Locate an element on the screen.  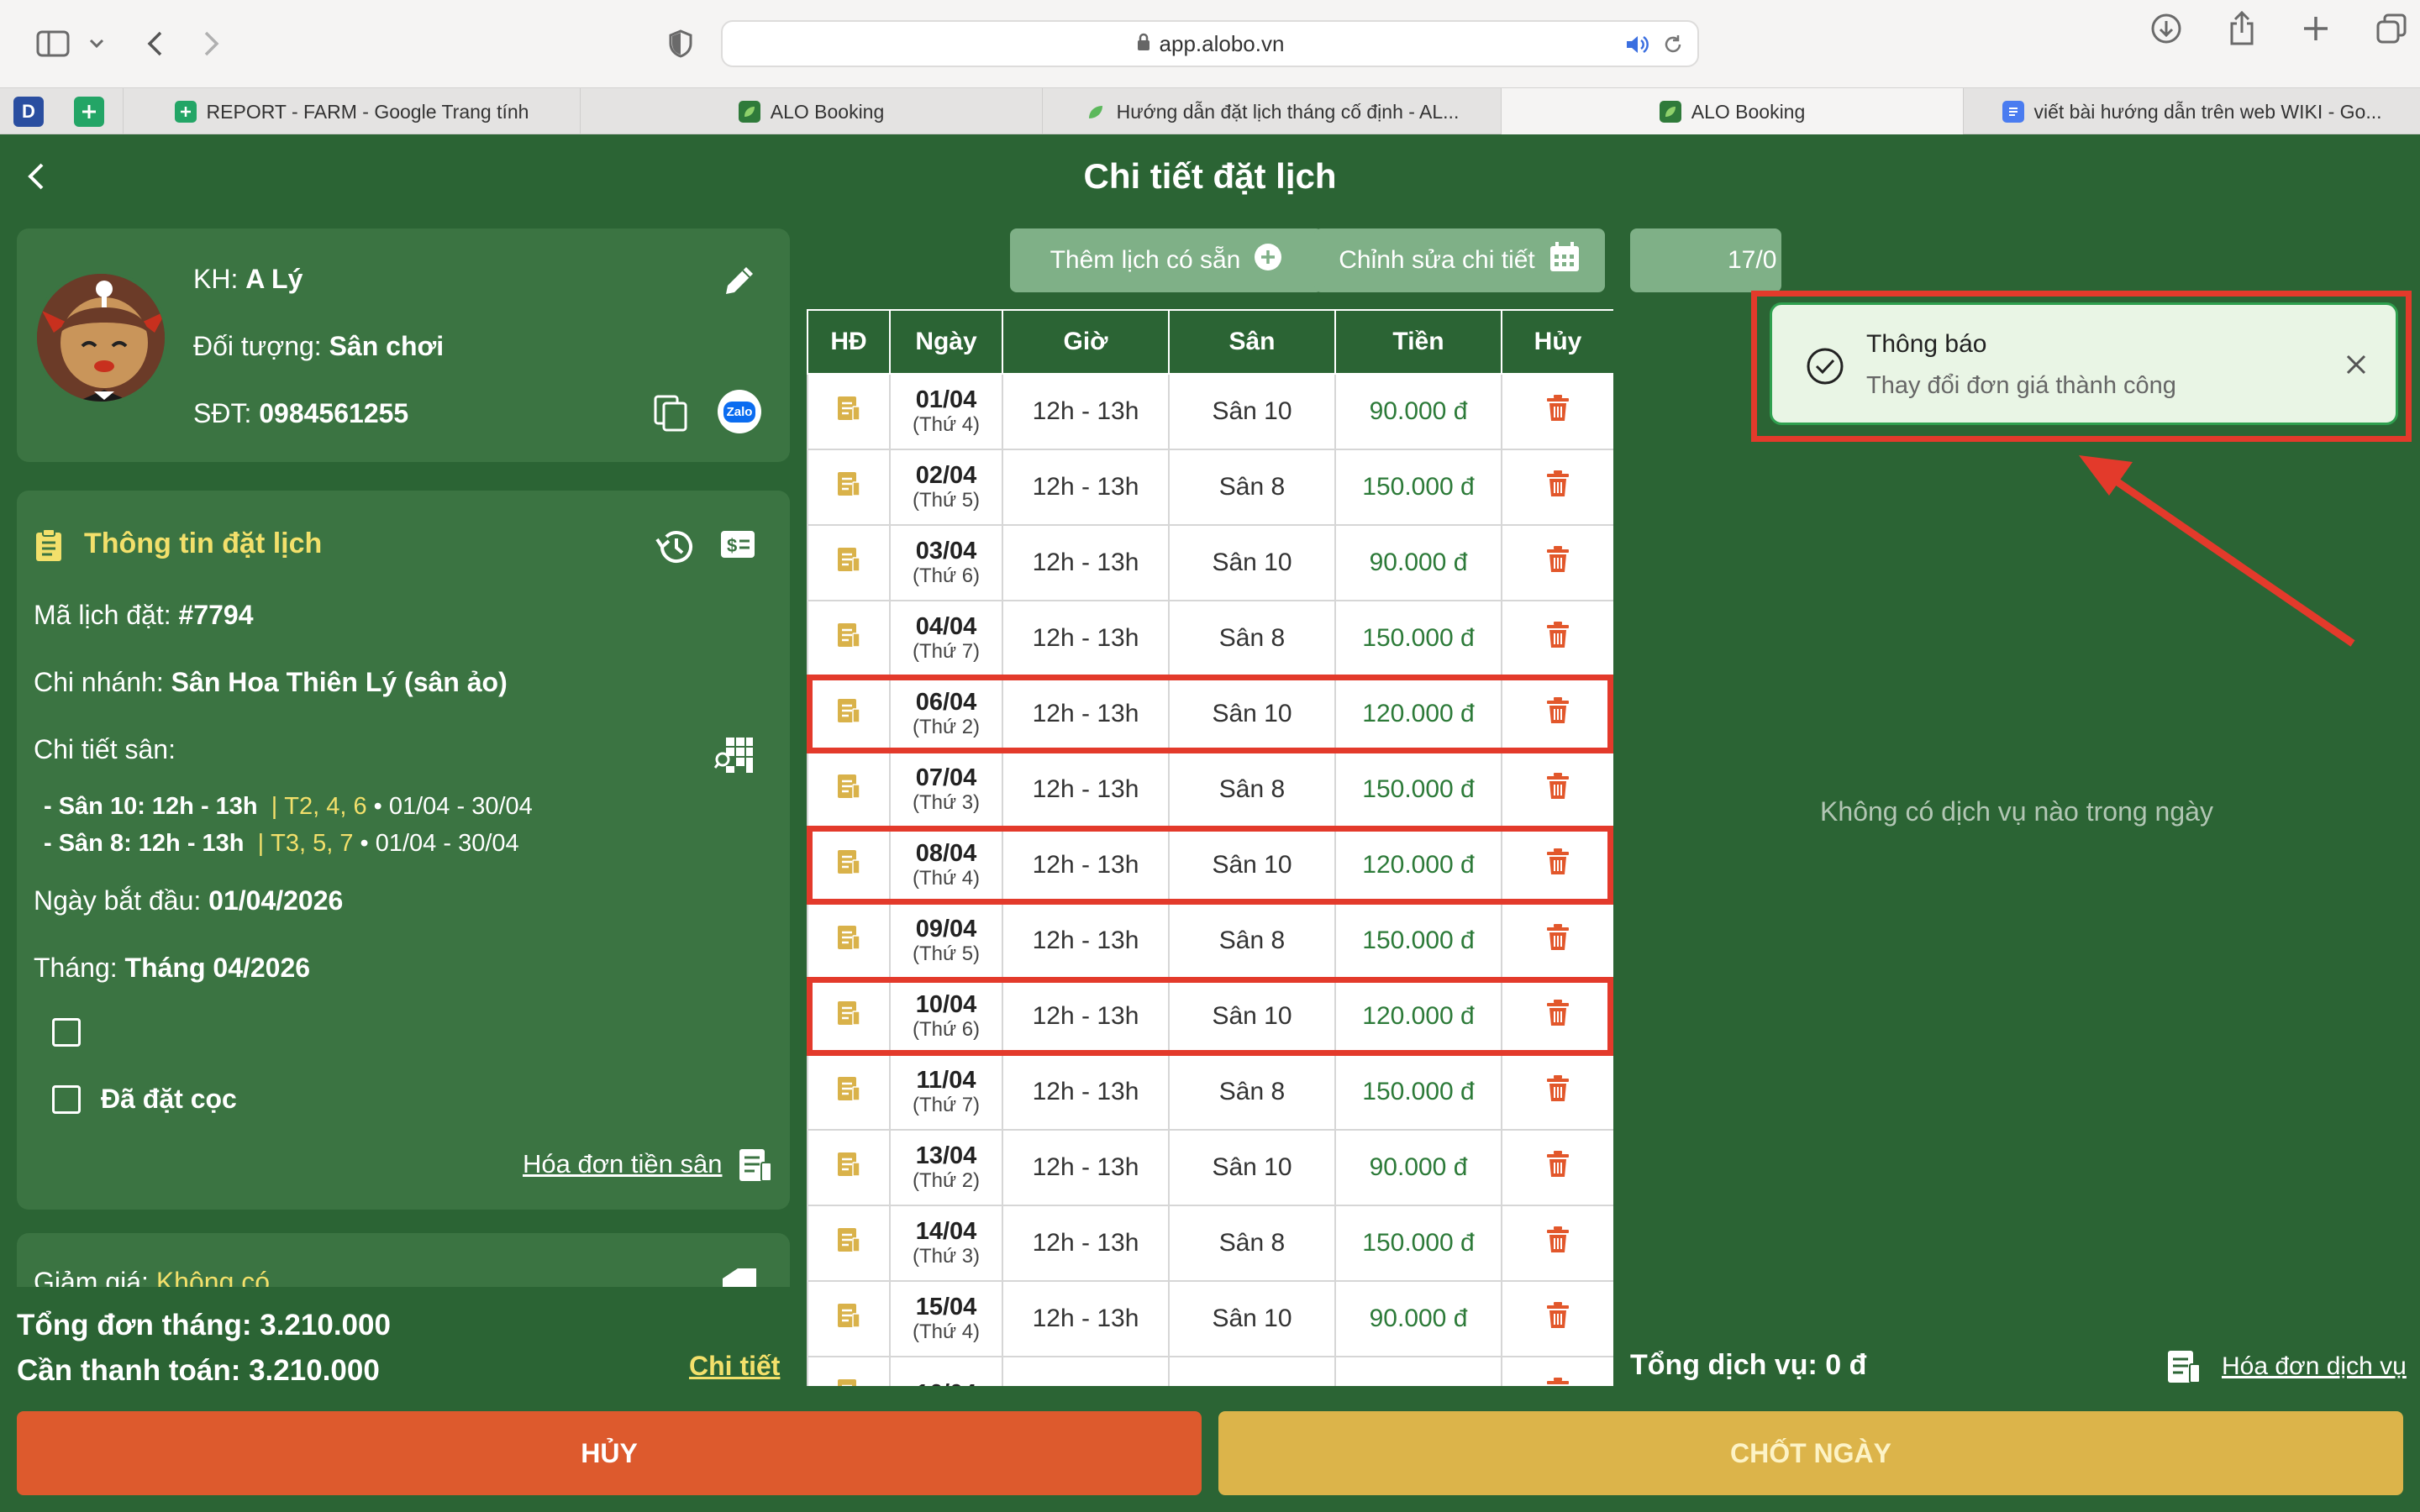
chevron-down-icon is located at coordinates (96, 43).